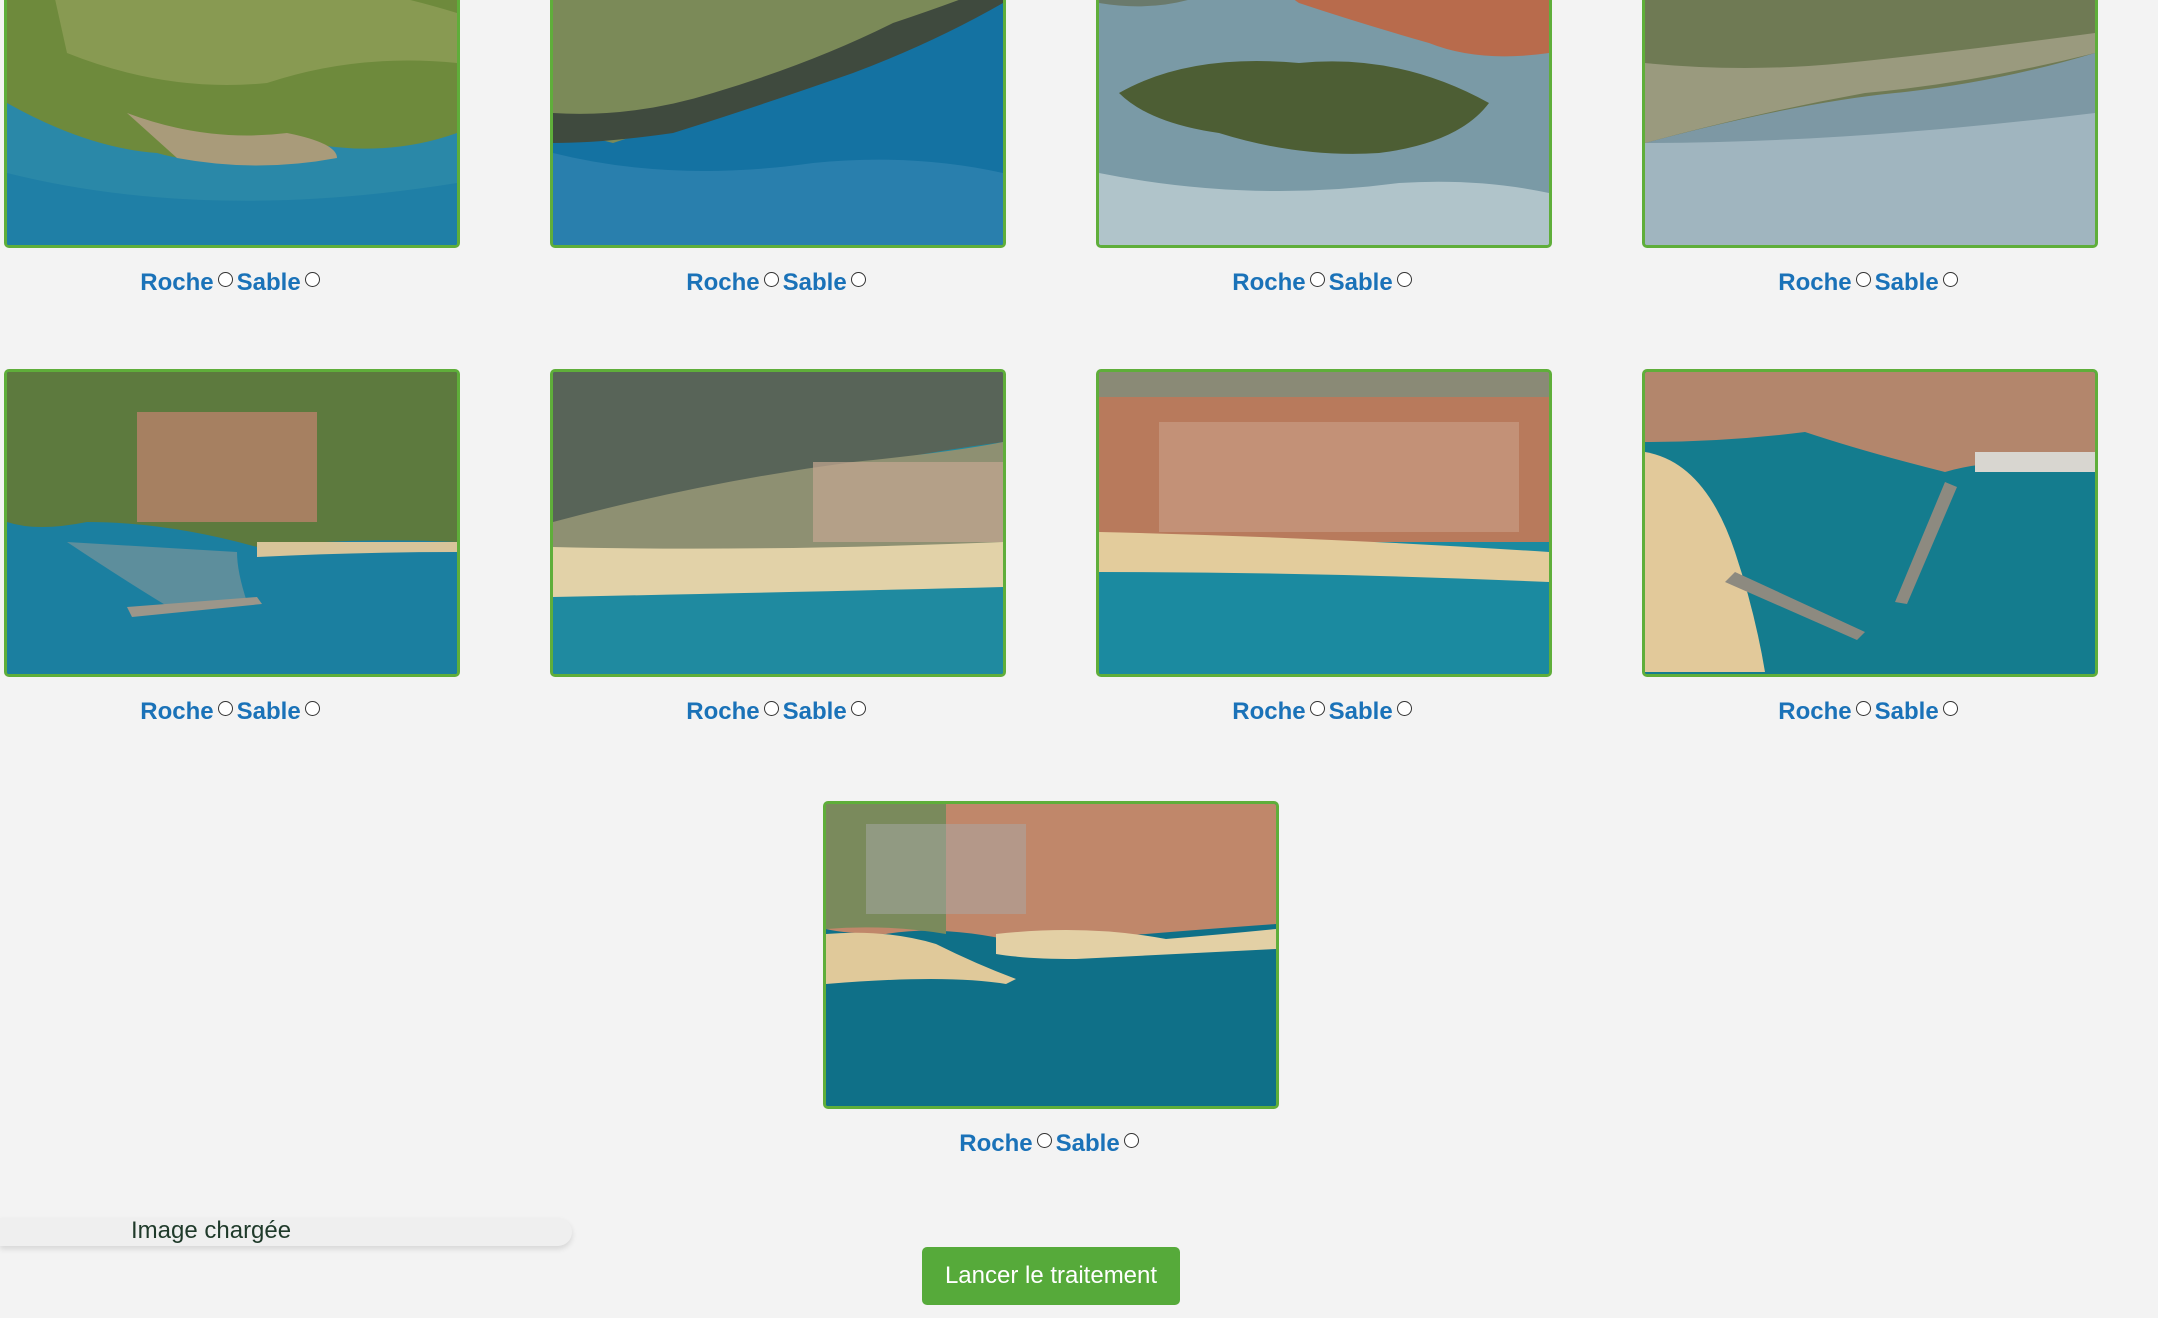 This screenshot has width=2158, height=1318. Describe the element at coordinates (211, 1230) in the screenshot. I see `status-text: Image chargée` at that location.